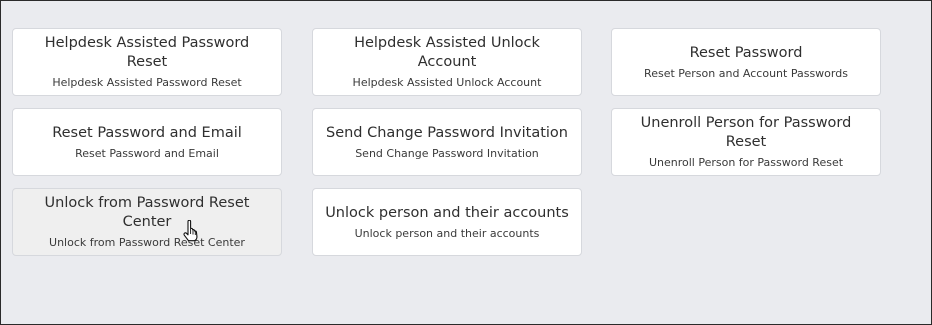 Image resolution: width=932 pixels, height=325 pixels. Describe the element at coordinates (447, 233) in the screenshot. I see `card-subtitle: Unlock person and their accounts` at that location.